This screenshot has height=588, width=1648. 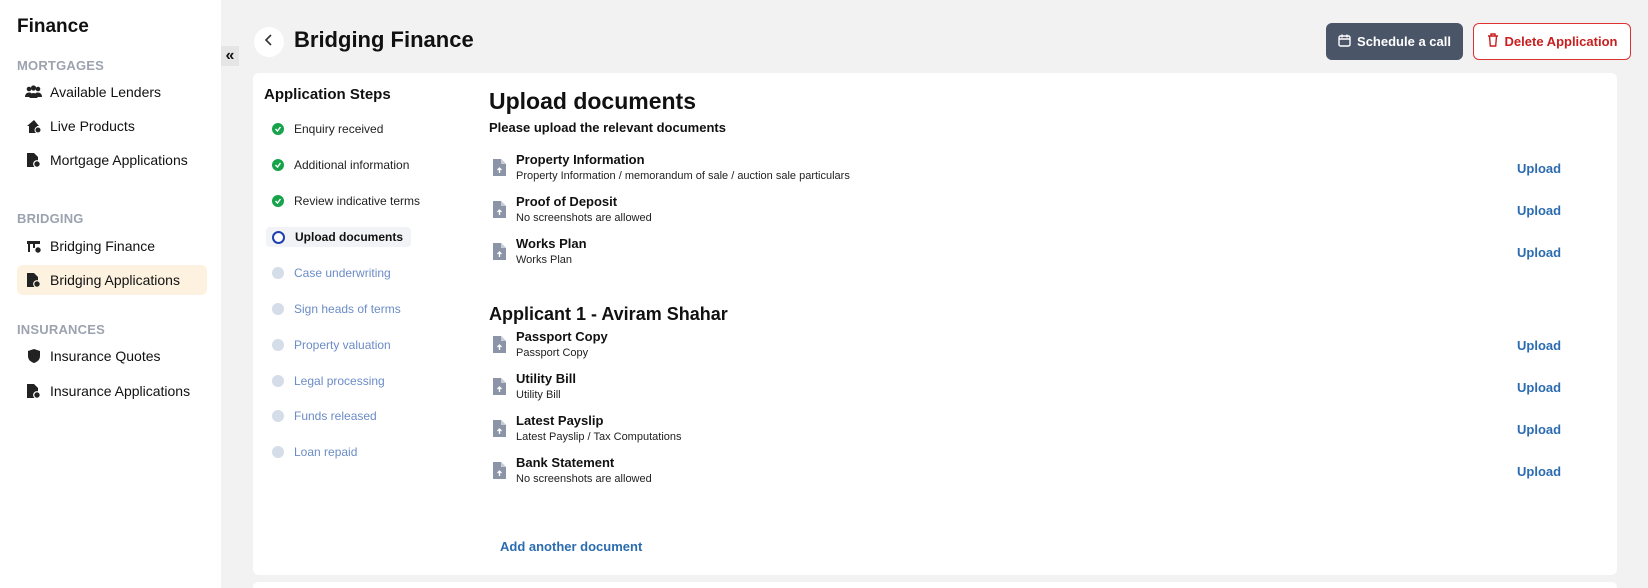 I want to click on delete-application-label: Delete Application, so click(x=1561, y=41).